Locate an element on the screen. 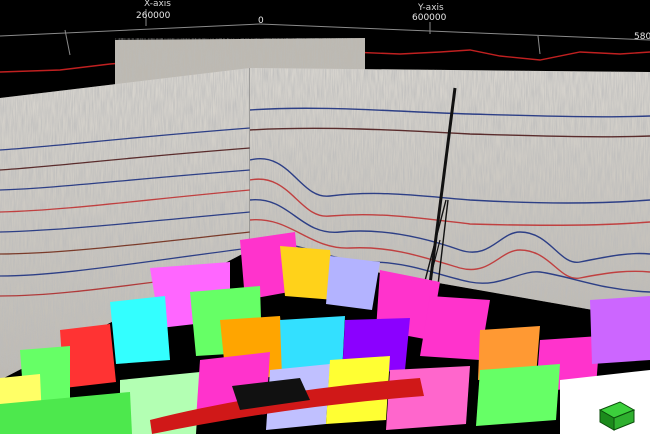  y-axis-title: Y-axis is located at coordinates (431, 8).